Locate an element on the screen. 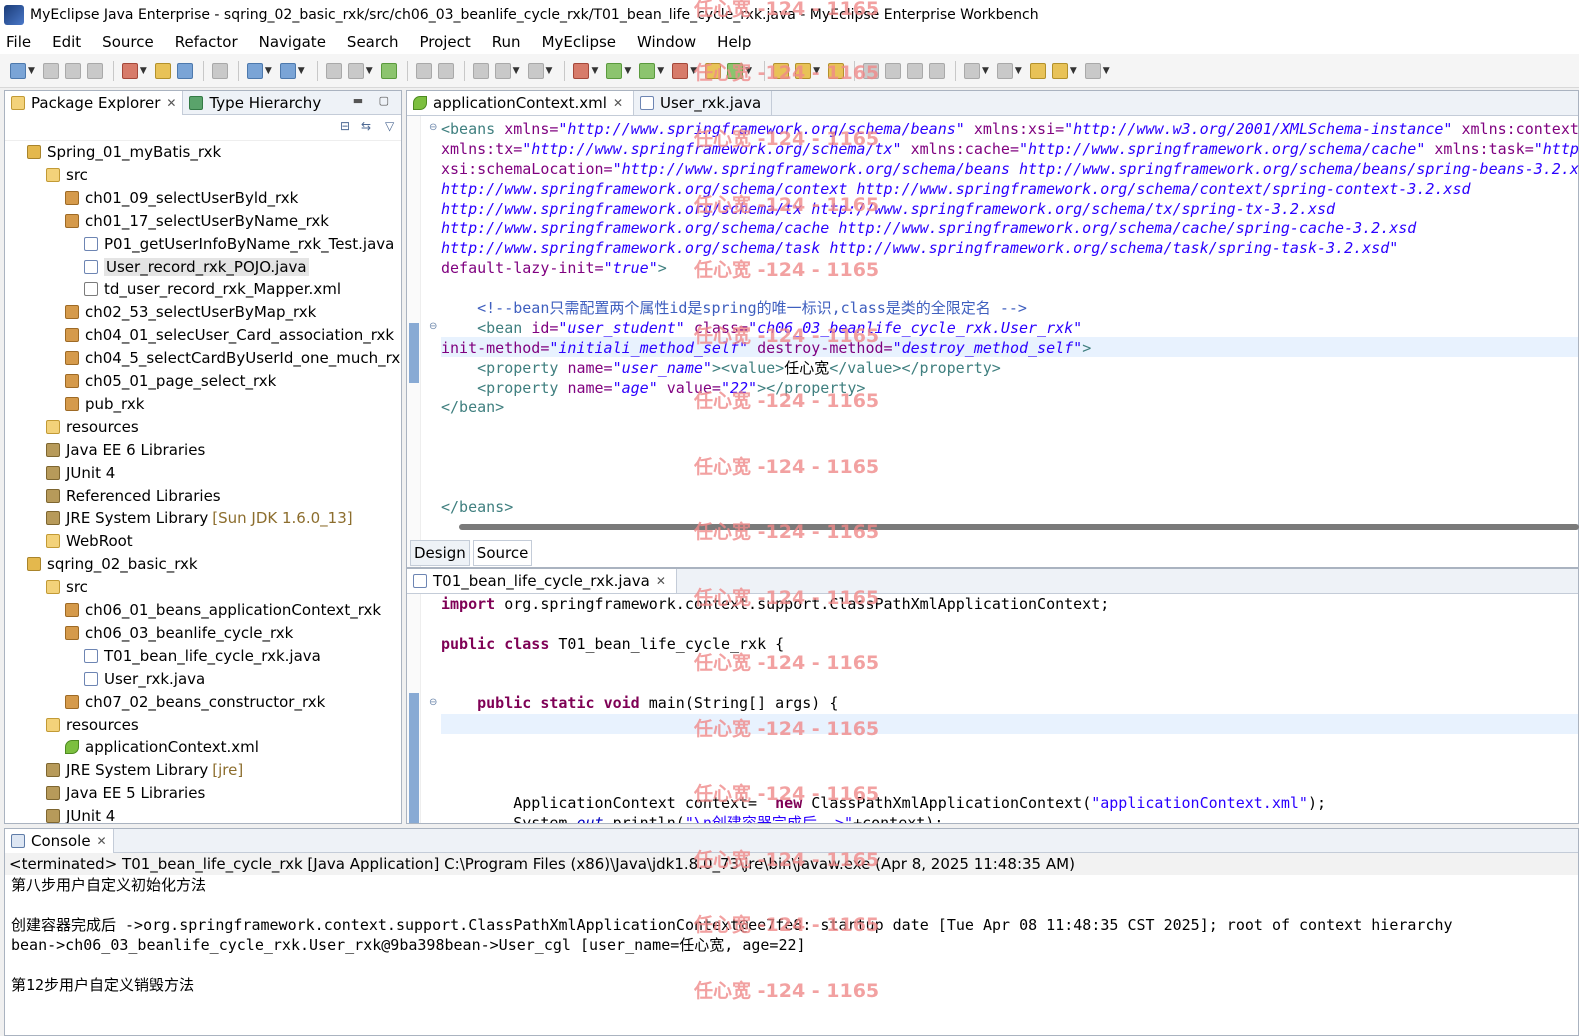  tree-item: T01_bean_life_cycle_rxk.java is located at coordinates (202, 656).